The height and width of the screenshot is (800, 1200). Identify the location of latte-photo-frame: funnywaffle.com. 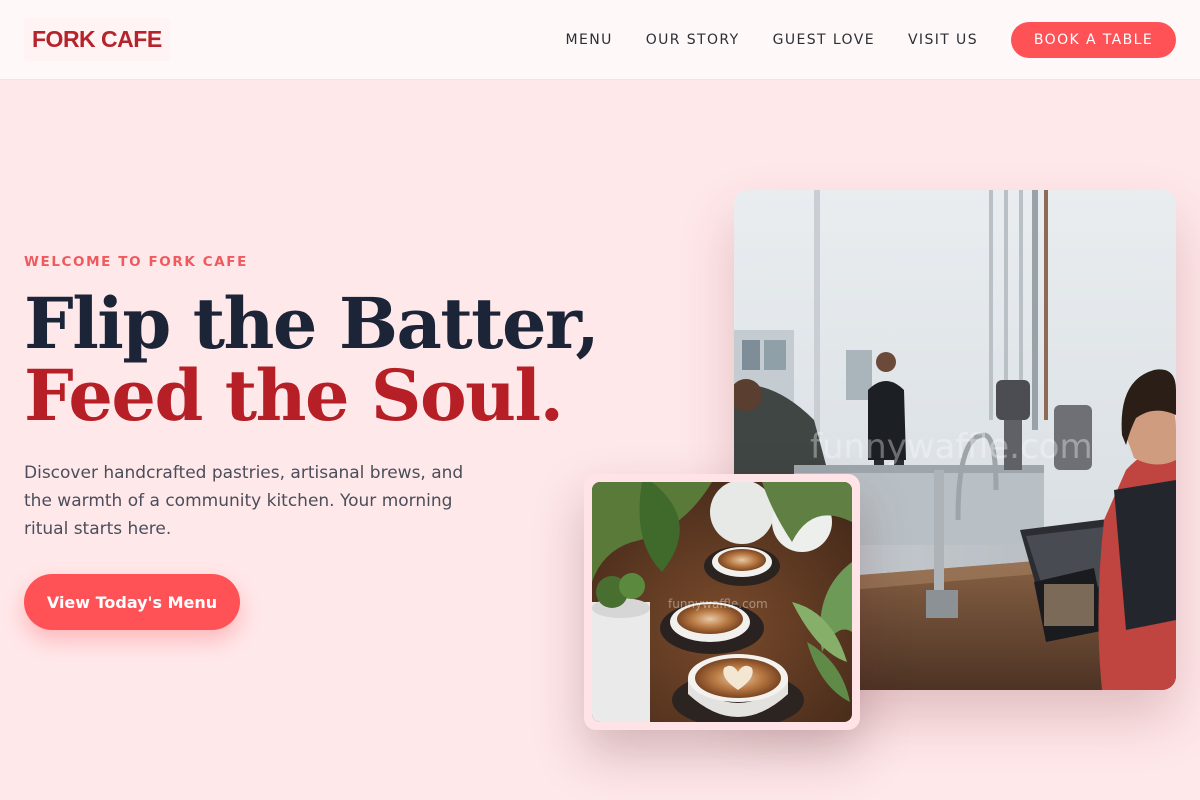
(722, 602).